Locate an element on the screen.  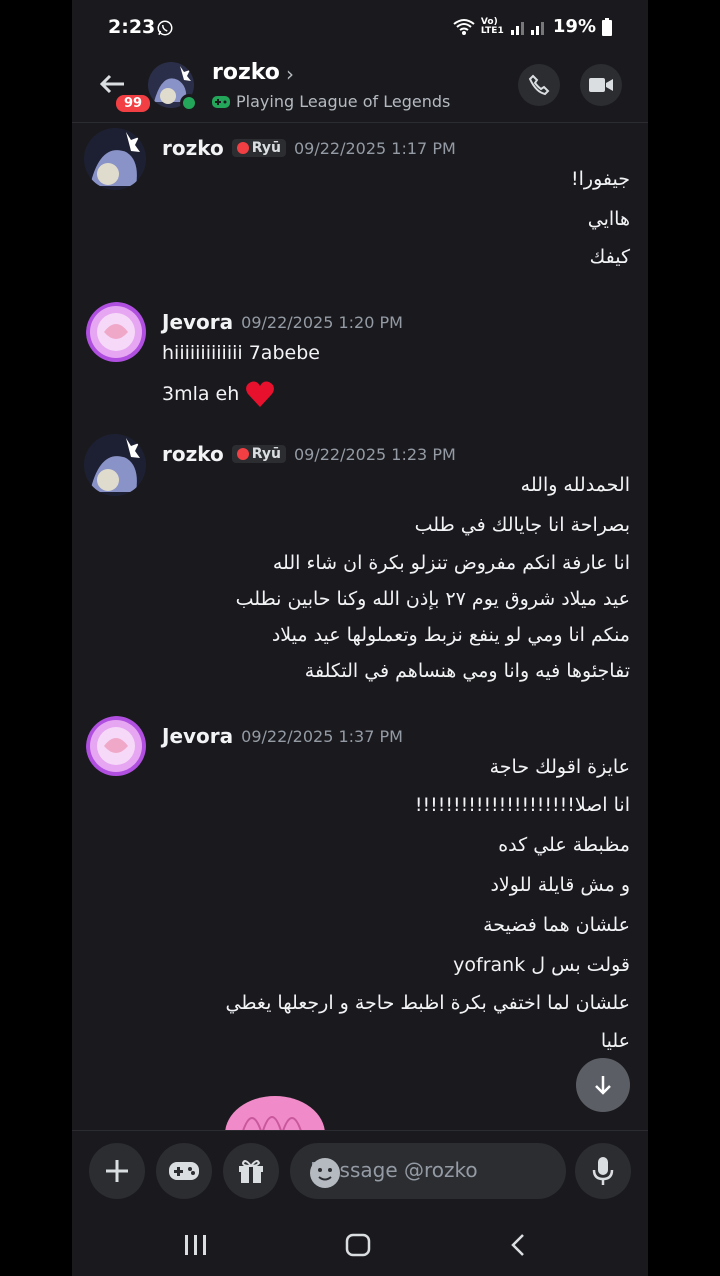
message-timestamp: 09/22/2025 1:23 PM is located at coordinates (375, 454).